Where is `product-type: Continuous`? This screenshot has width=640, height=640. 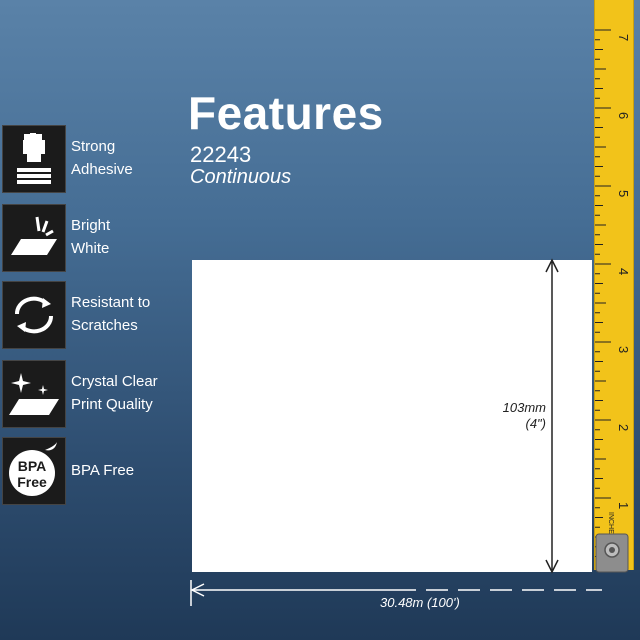
product-type: Continuous is located at coordinates (241, 177).